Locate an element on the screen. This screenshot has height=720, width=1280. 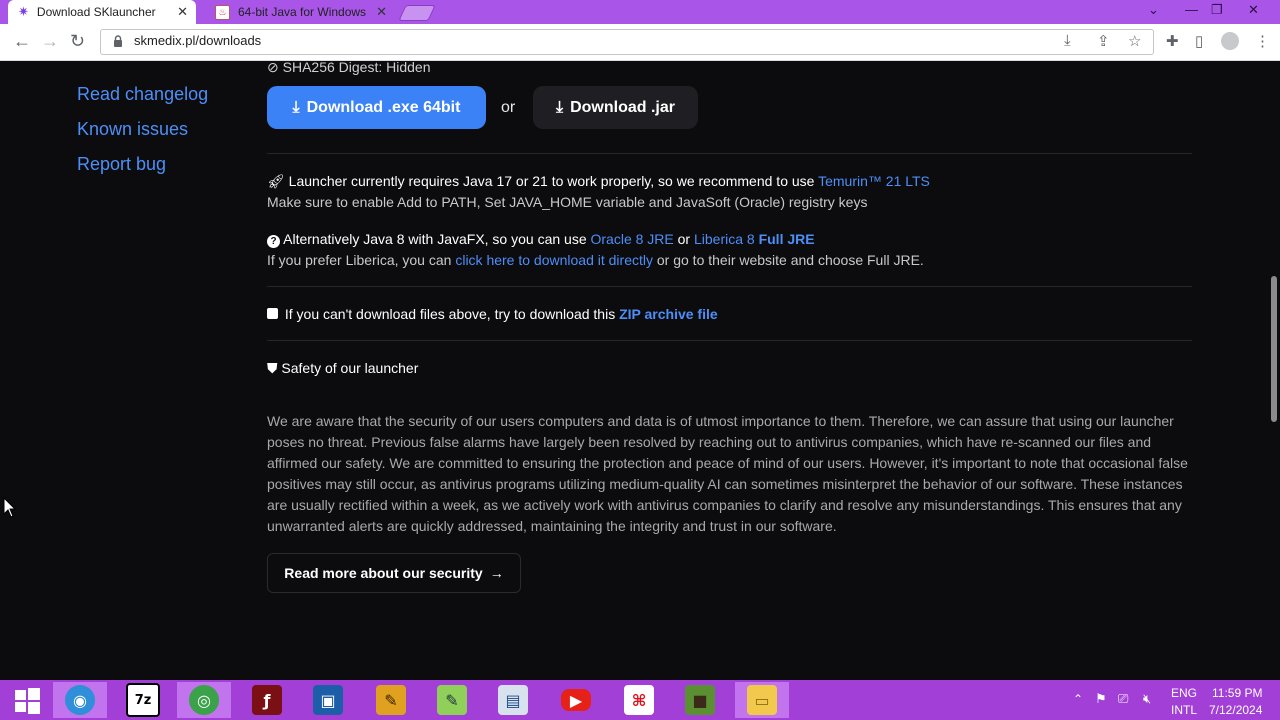
zip-archive-link: ZIP archive file is located at coordinates (668, 314).